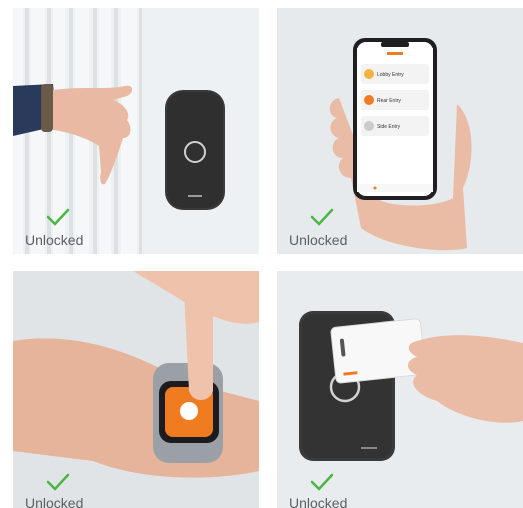 The image size is (523, 508). What do you see at coordinates (389, 127) in the screenshot?
I see `door-label-side: Side Entry` at bounding box center [389, 127].